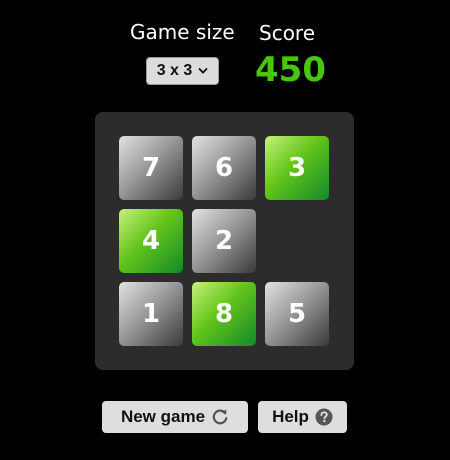  I want to click on chevron-down-icon, so click(203, 71).